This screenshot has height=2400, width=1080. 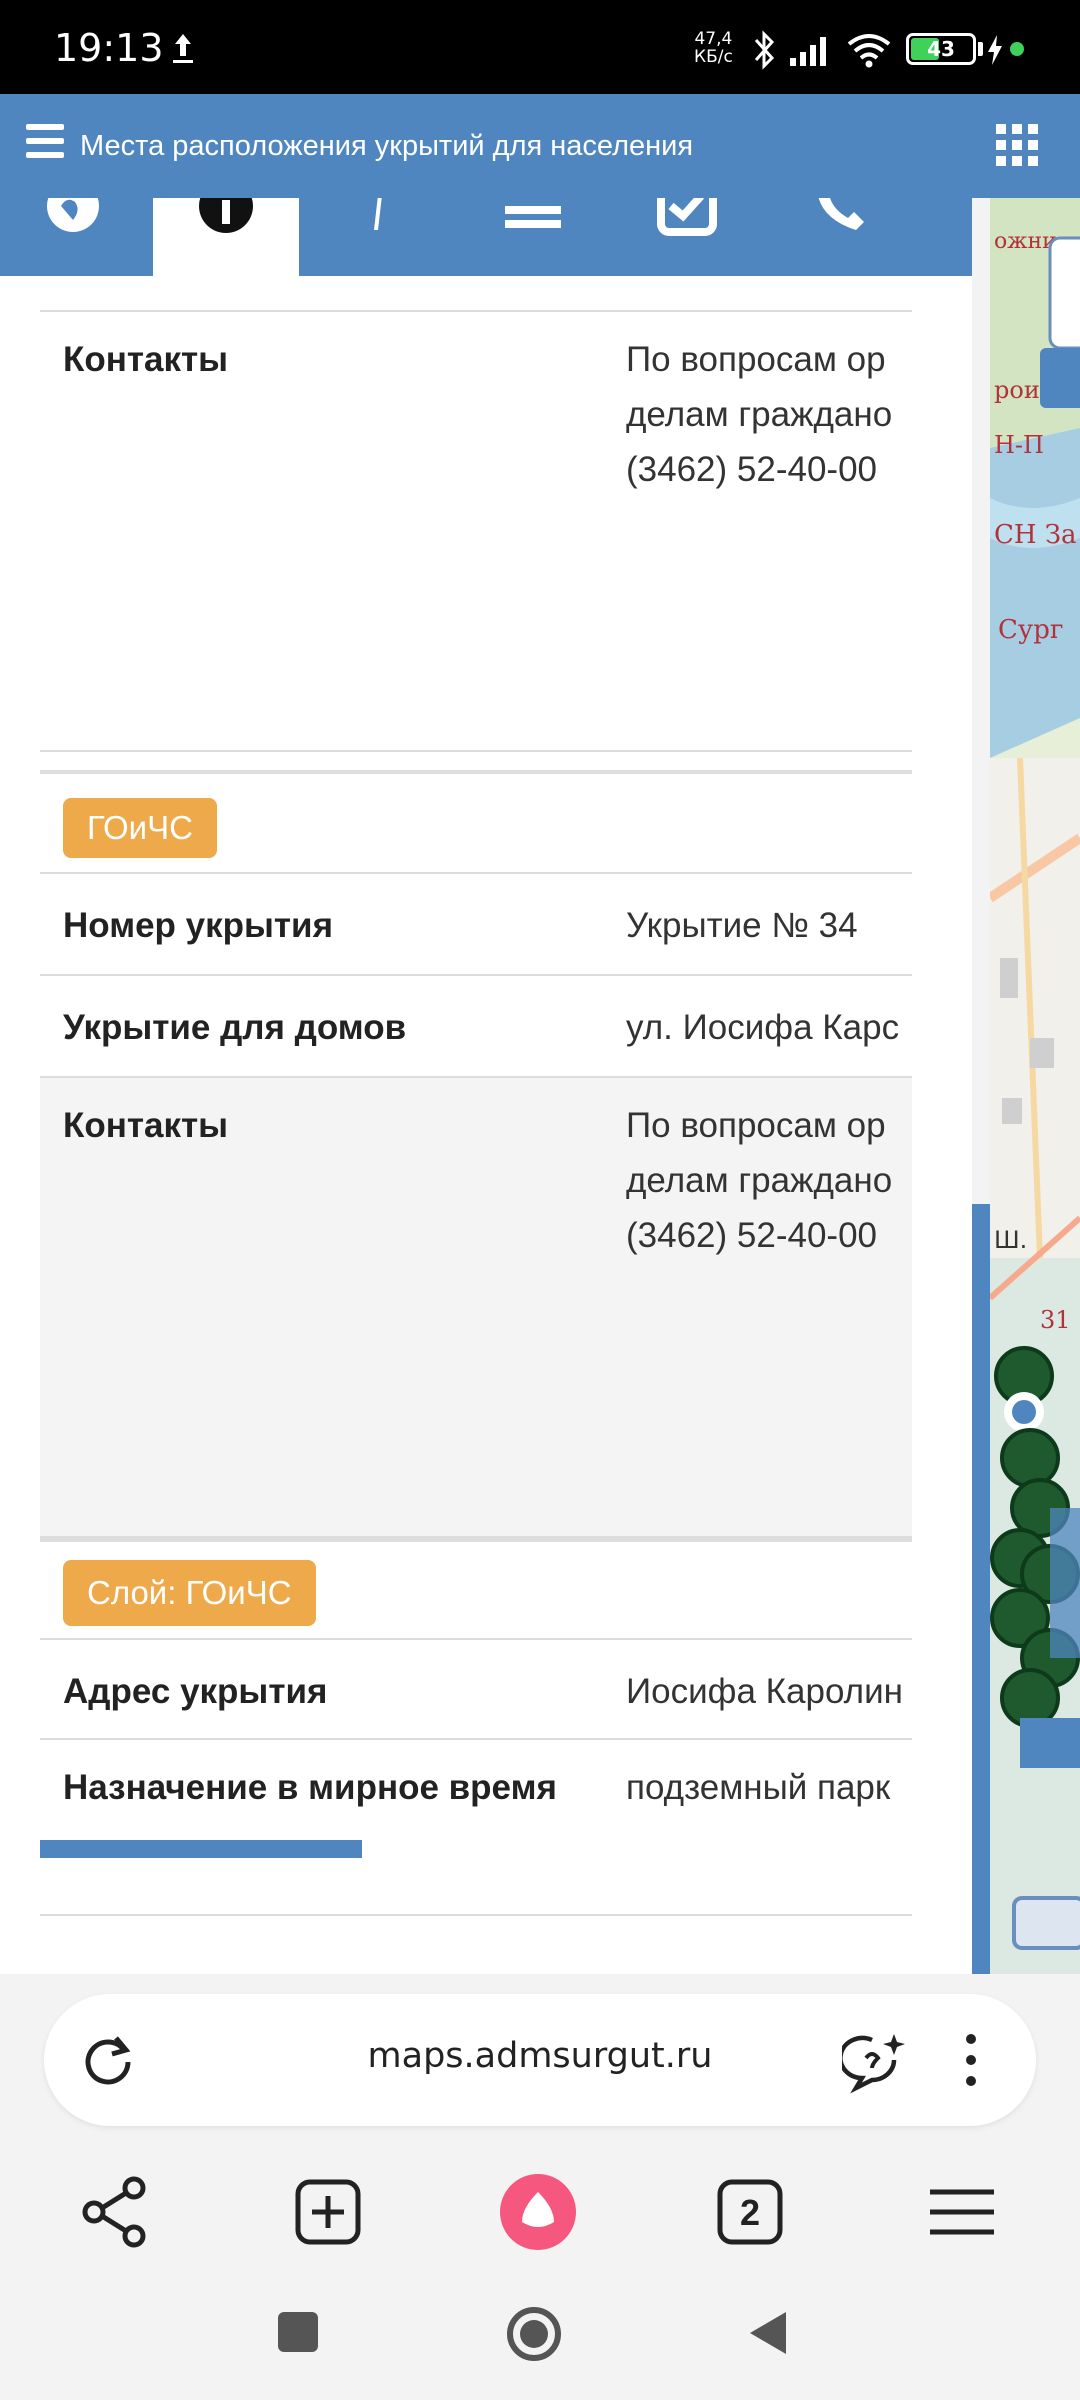 I want to click on tab-phone, so click(x=840, y=237).